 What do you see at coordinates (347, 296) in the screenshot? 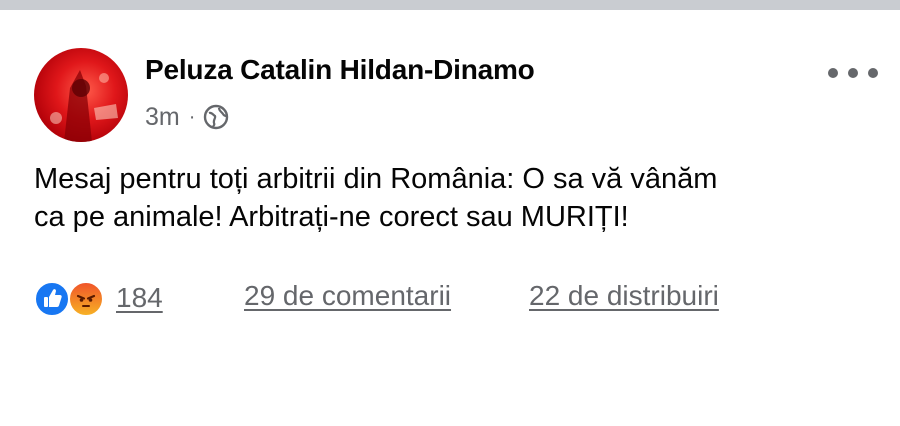
I see `comments-link: 29 de comentarii` at bounding box center [347, 296].